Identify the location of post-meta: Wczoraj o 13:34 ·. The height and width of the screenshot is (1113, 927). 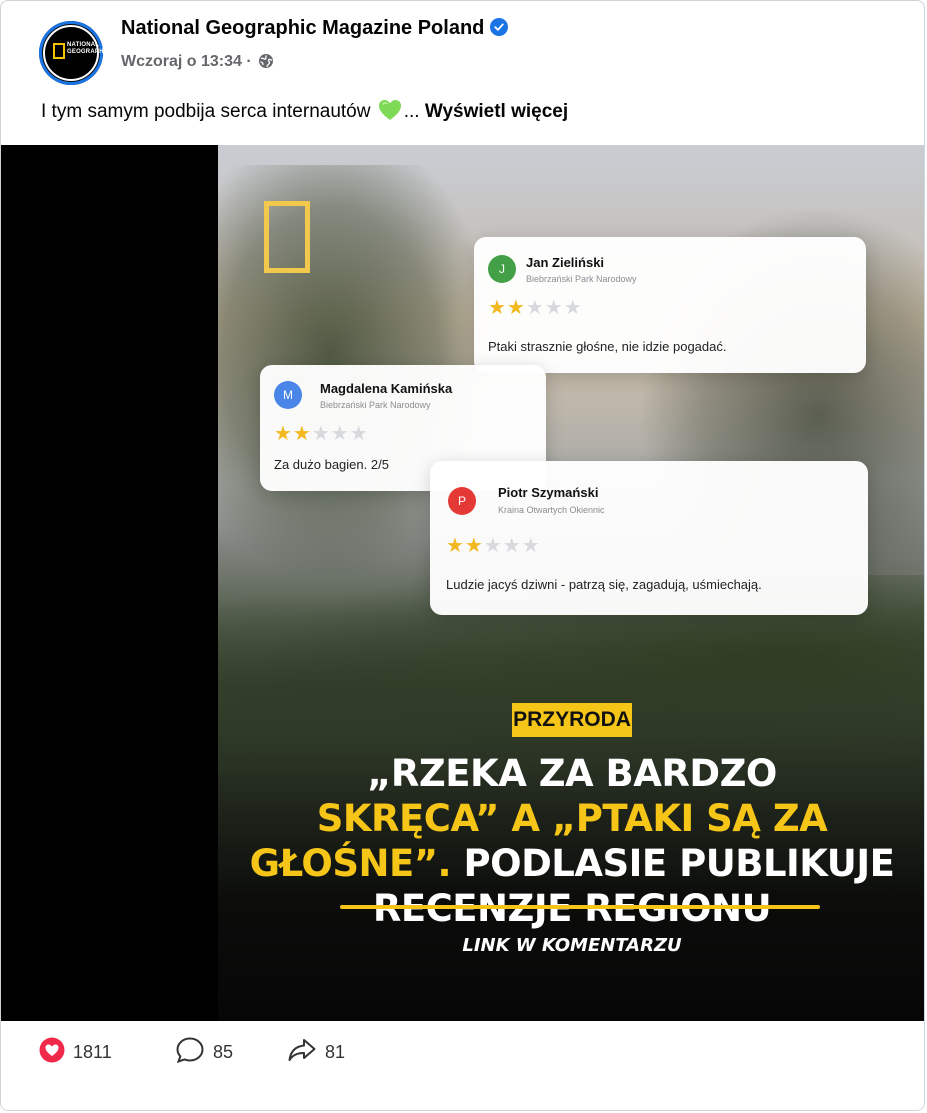
(197, 63).